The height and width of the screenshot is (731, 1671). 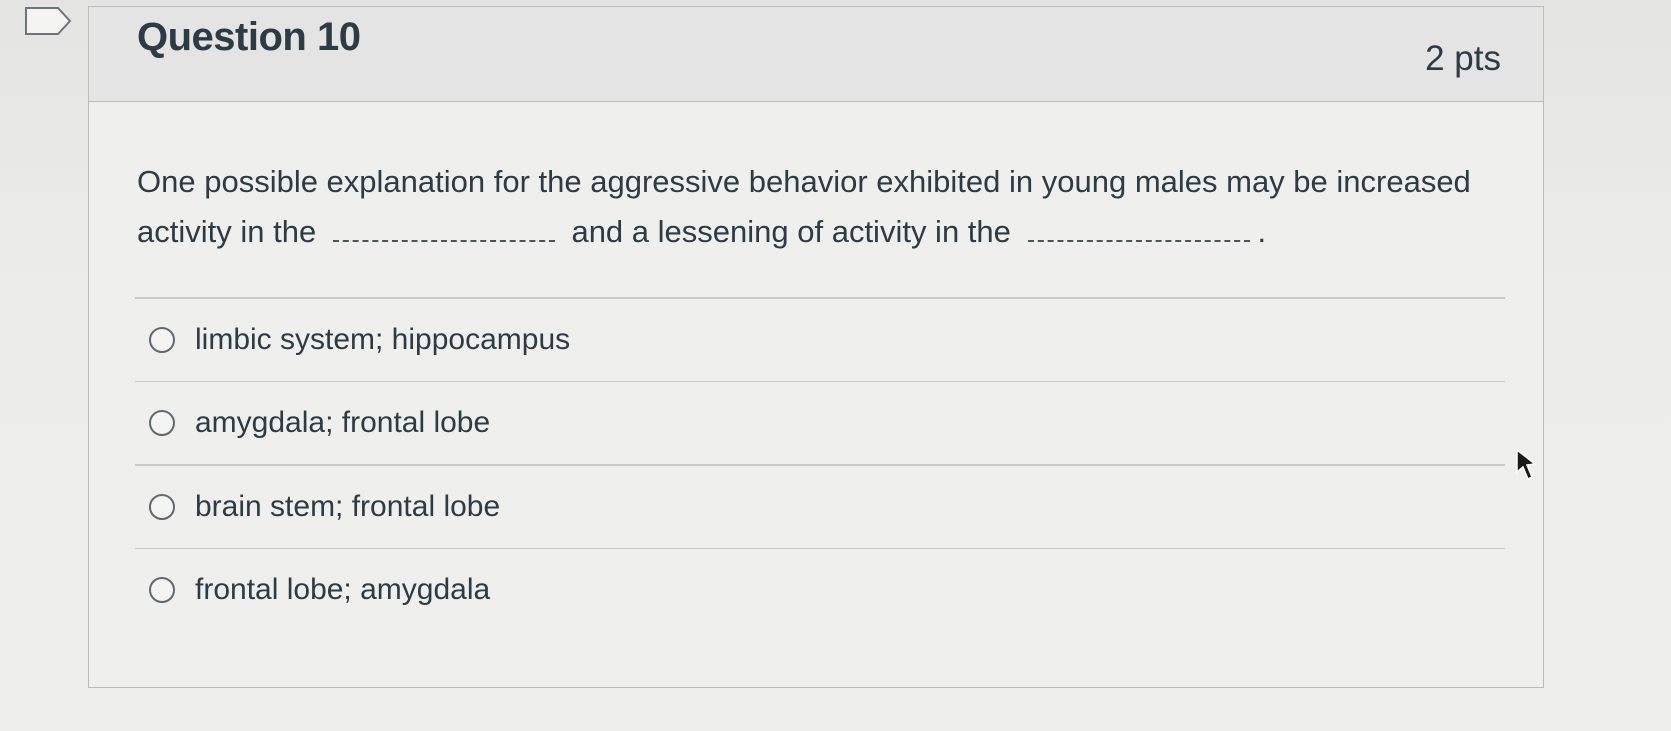 What do you see at coordinates (1463, 58) in the screenshot?
I see `question-points: 2 pts` at bounding box center [1463, 58].